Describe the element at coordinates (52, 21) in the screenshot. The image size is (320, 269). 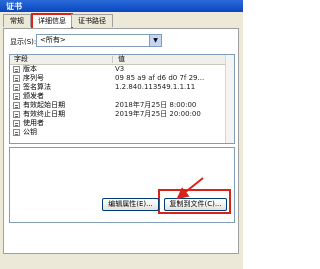
I see `tab-details: 详细信息` at that location.